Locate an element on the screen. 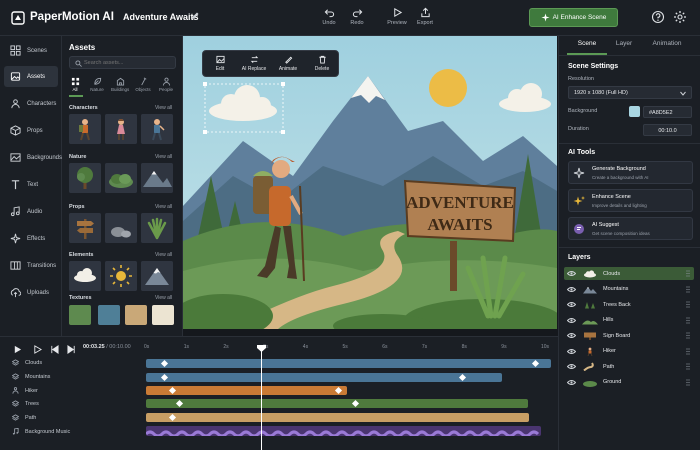  layer-item-ground: Ground is located at coordinates (629, 382).